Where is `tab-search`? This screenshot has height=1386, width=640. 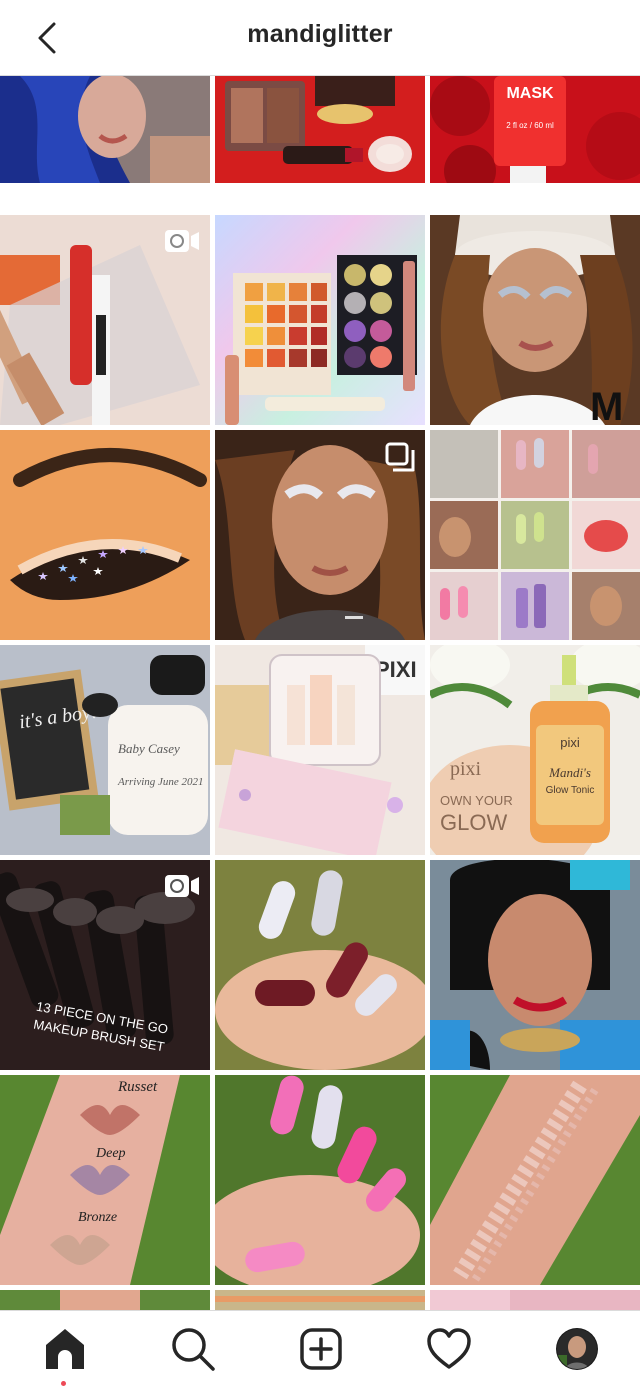 tab-search is located at coordinates (193, 1349).